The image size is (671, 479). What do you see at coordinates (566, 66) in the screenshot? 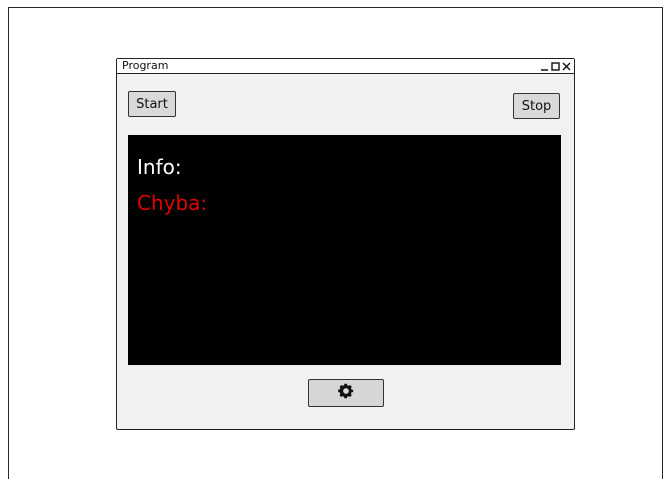
I see `close-icon` at bounding box center [566, 66].